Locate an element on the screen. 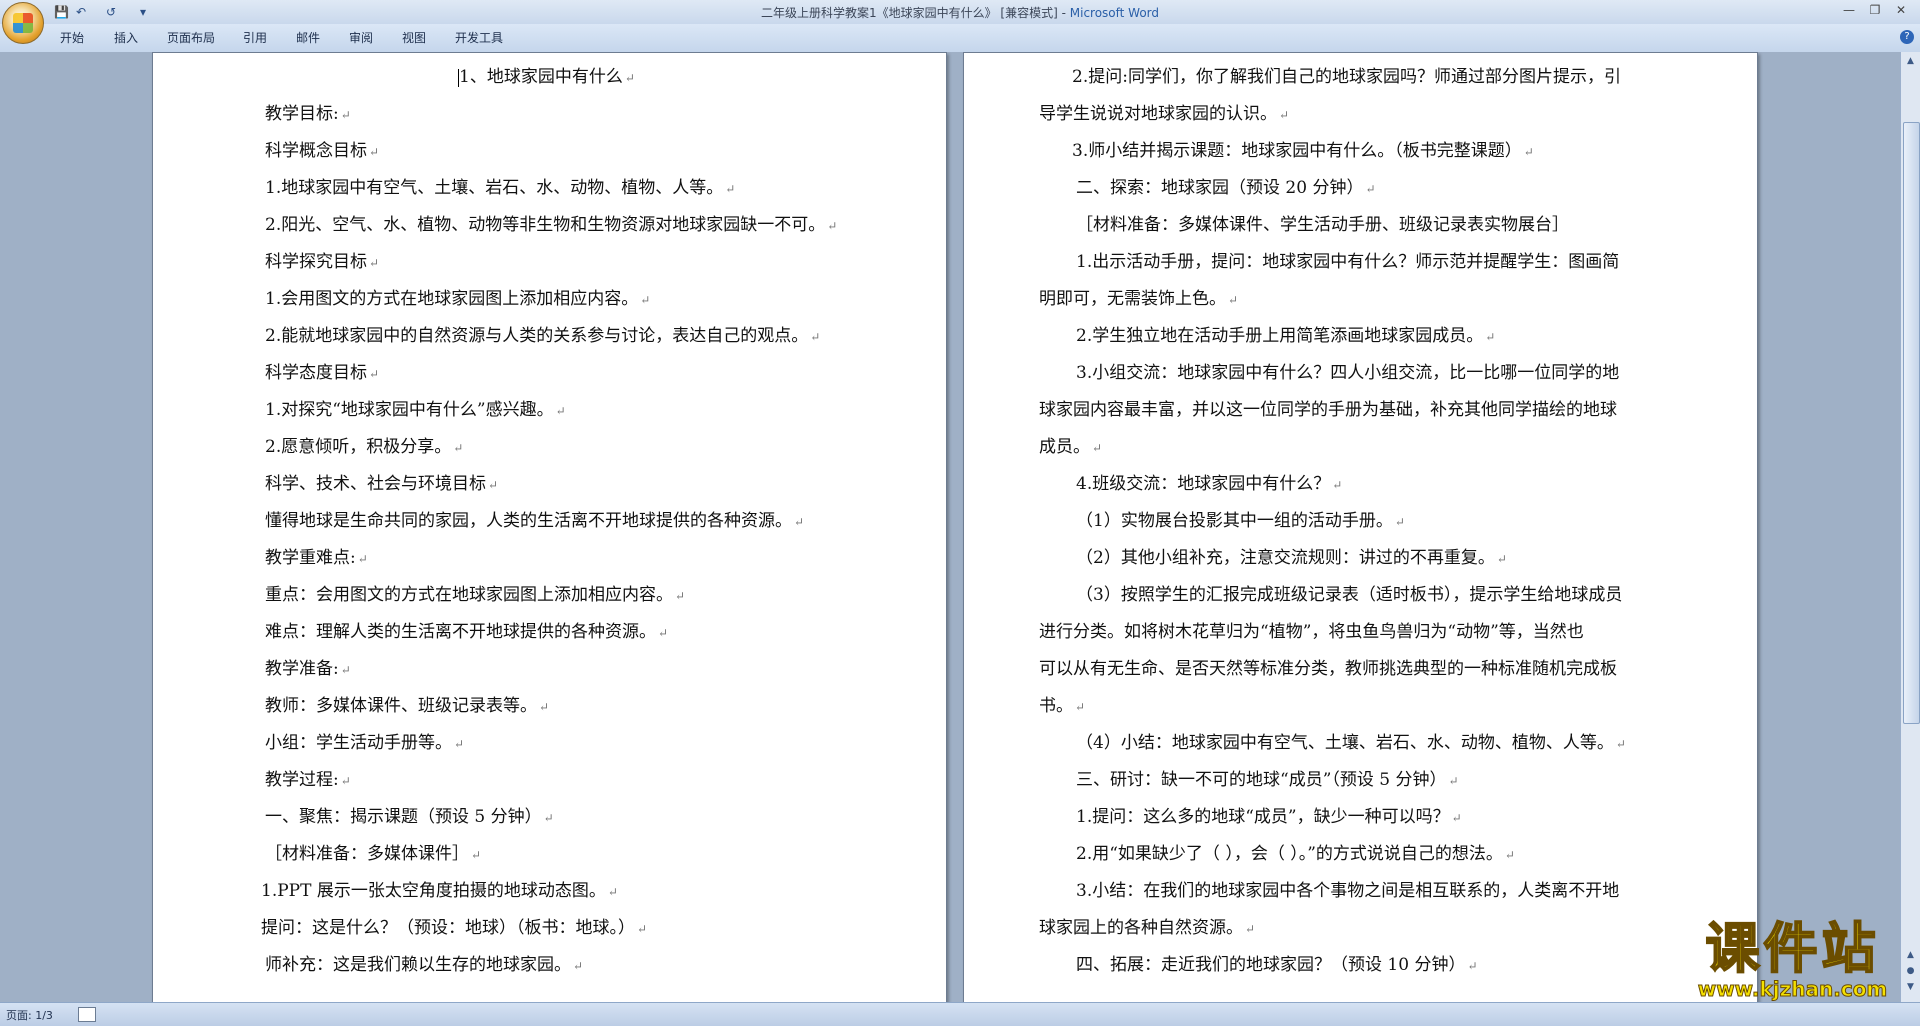 The height and width of the screenshot is (1026, 1920). doc-line: 2.用“如果缺少了（ ），会（ ）。”的方式说说自己的想法。 ↵ is located at coordinates (1295, 854).